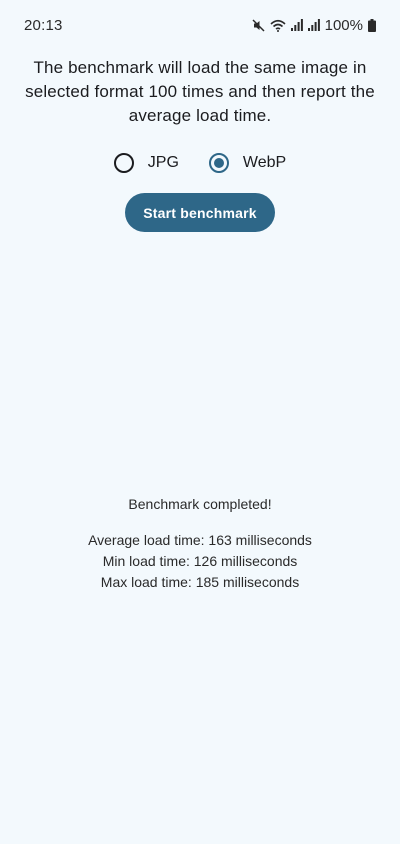  Describe the element at coordinates (278, 25) in the screenshot. I see `wifi-icon` at that location.